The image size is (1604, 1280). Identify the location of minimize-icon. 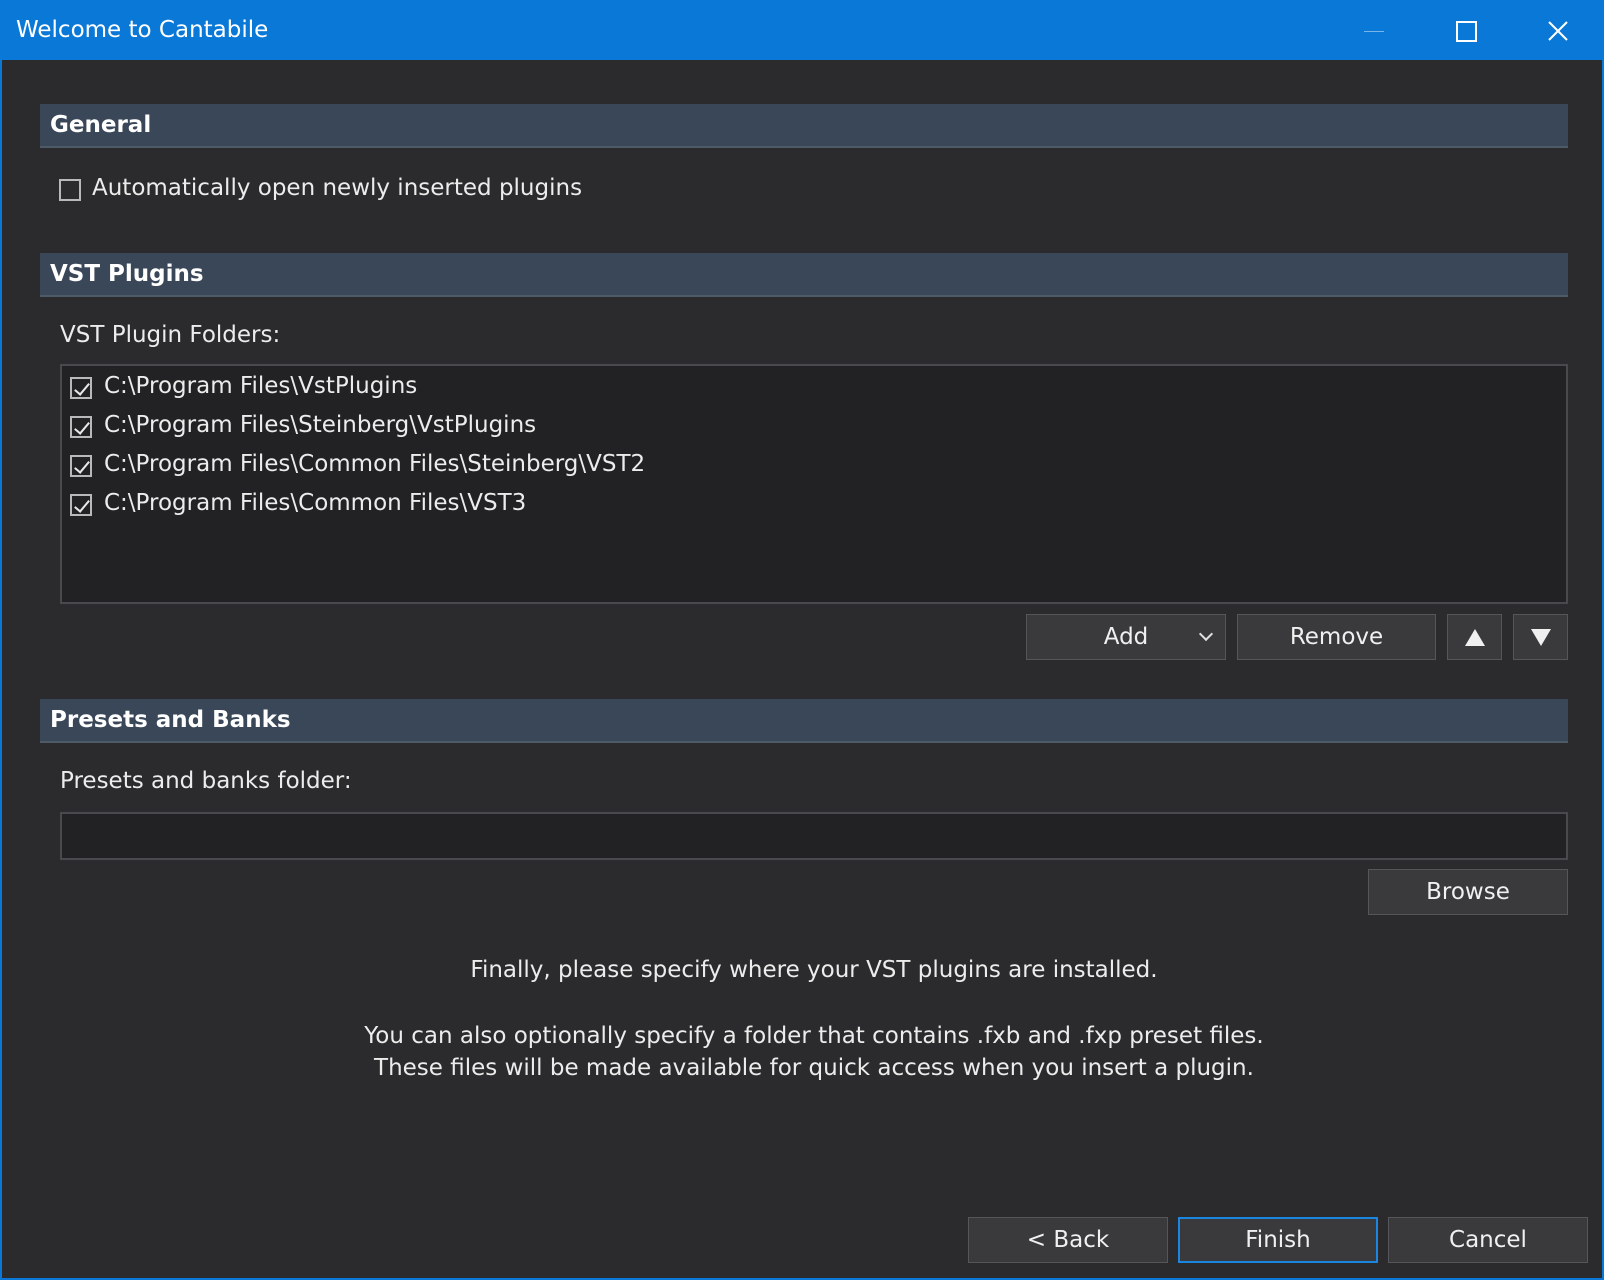
(1374, 31).